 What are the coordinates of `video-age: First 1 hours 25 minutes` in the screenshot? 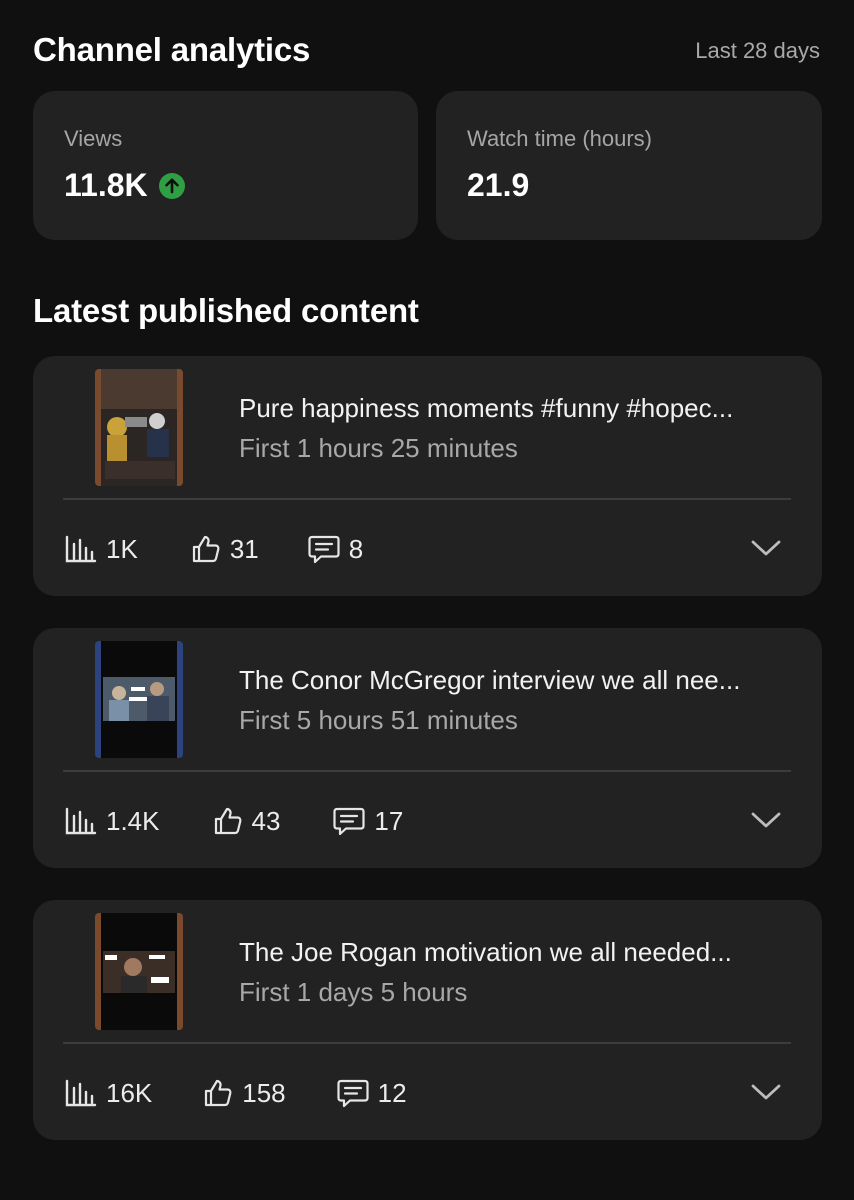 It's located at (378, 448).